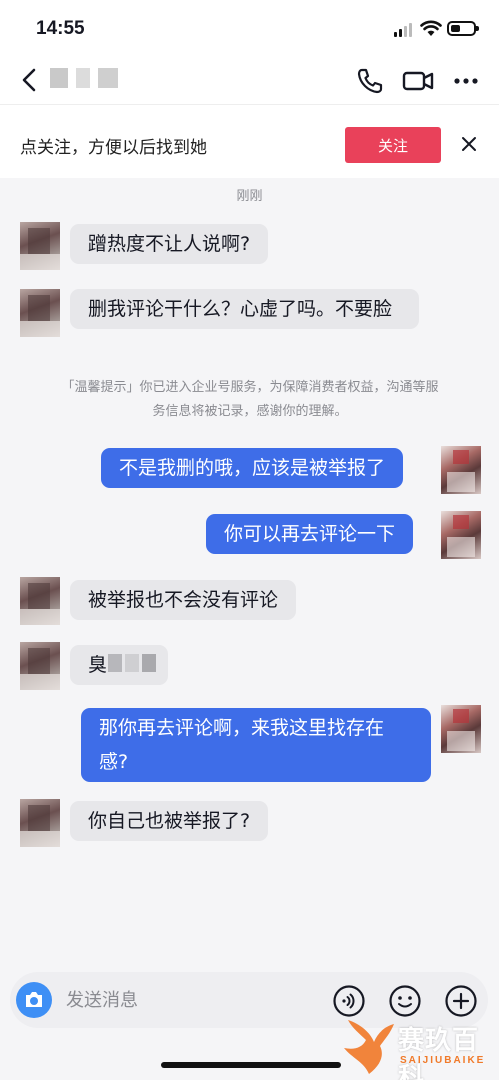 This screenshot has height=1080, width=499. I want to click on phone-icon, so click(370, 81).